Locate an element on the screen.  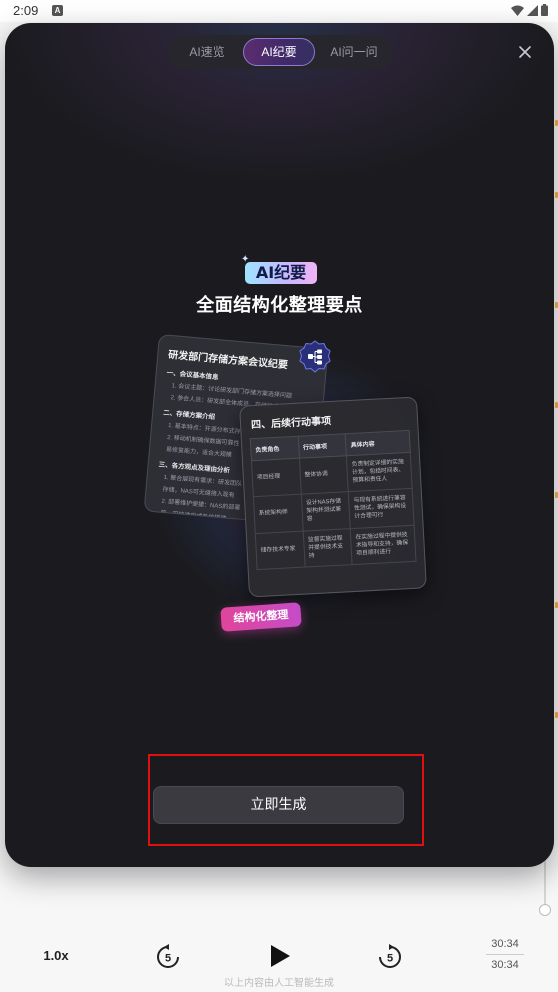
org-chart-icon is located at coordinates (315, 356).